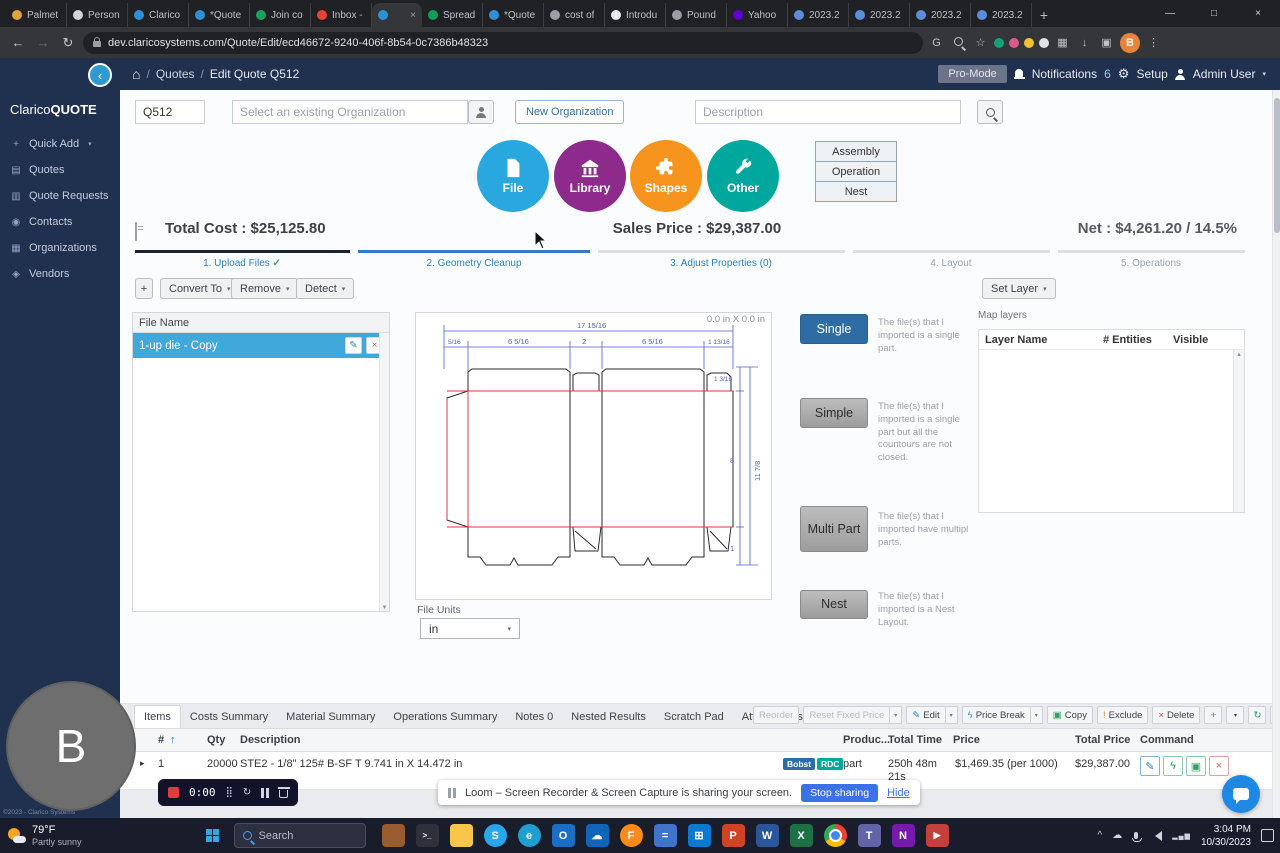  Describe the element at coordinates (972, 74) in the screenshot. I see `pro-mode-button: Pro-Mode` at that location.